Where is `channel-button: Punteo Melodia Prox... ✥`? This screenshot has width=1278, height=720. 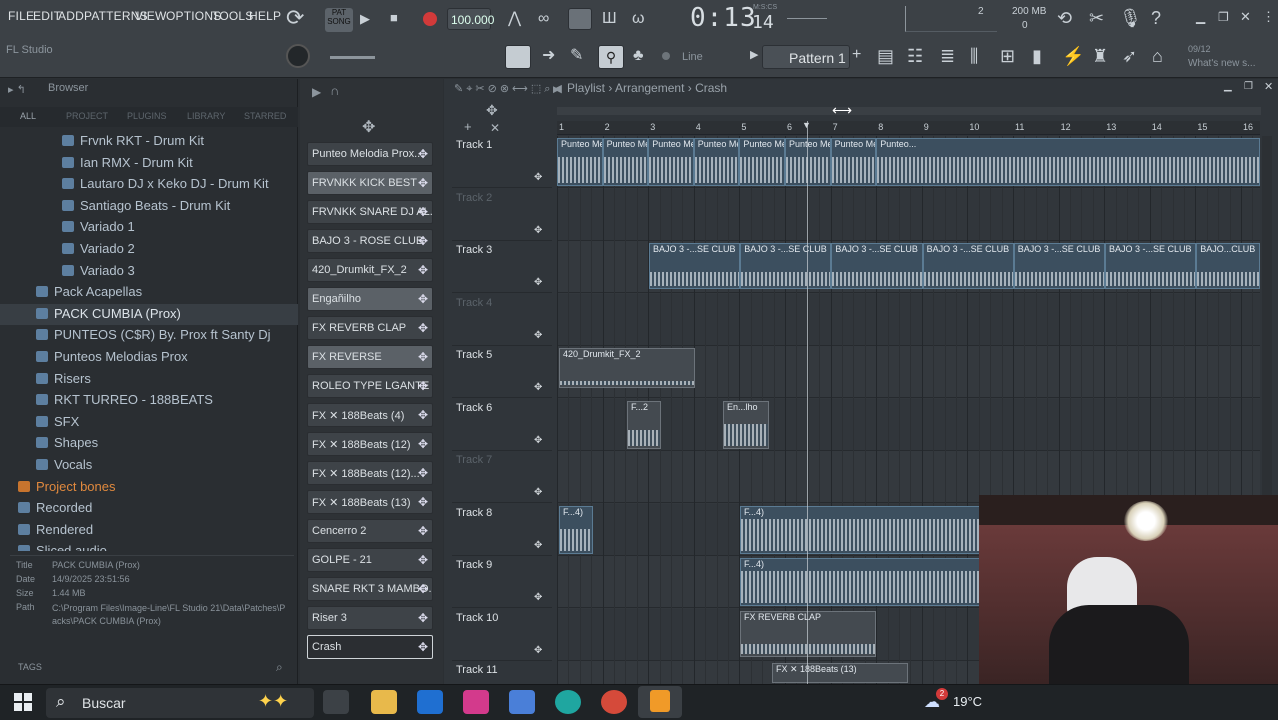
channel-button: Punteo Melodia Prox... ✥ is located at coordinates (370, 154).